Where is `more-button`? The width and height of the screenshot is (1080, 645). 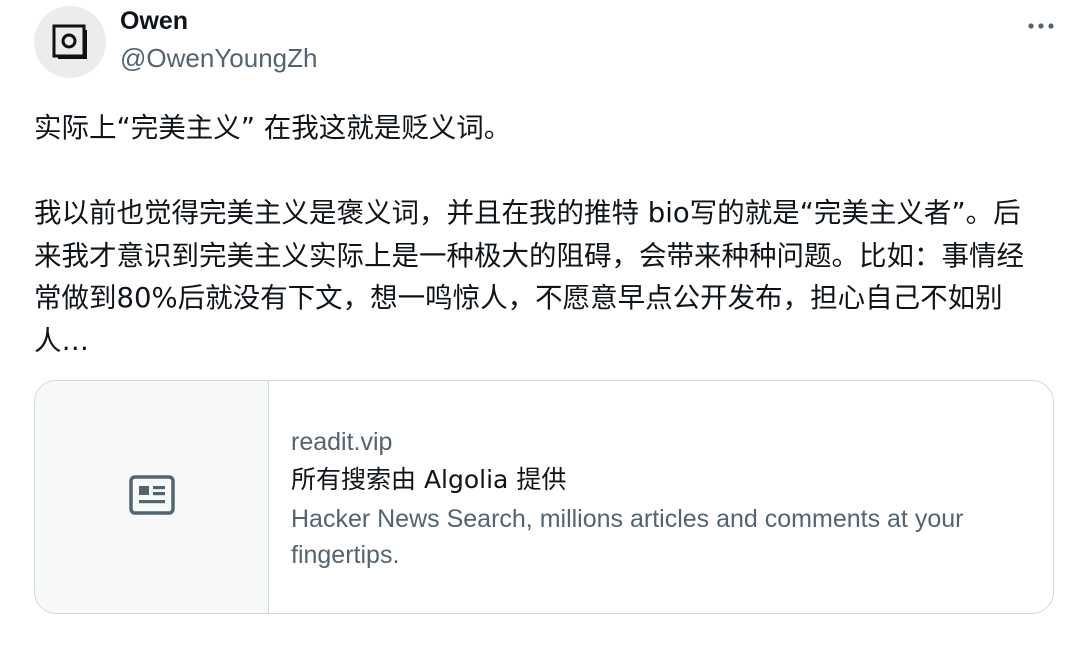 more-button is located at coordinates (1041, 24).